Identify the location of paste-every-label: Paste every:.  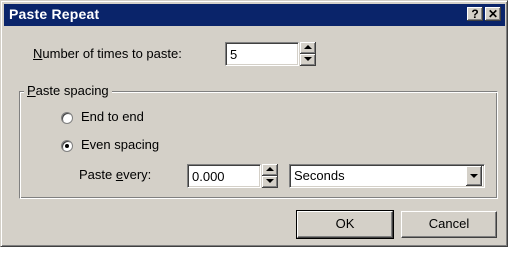
(115, 174).